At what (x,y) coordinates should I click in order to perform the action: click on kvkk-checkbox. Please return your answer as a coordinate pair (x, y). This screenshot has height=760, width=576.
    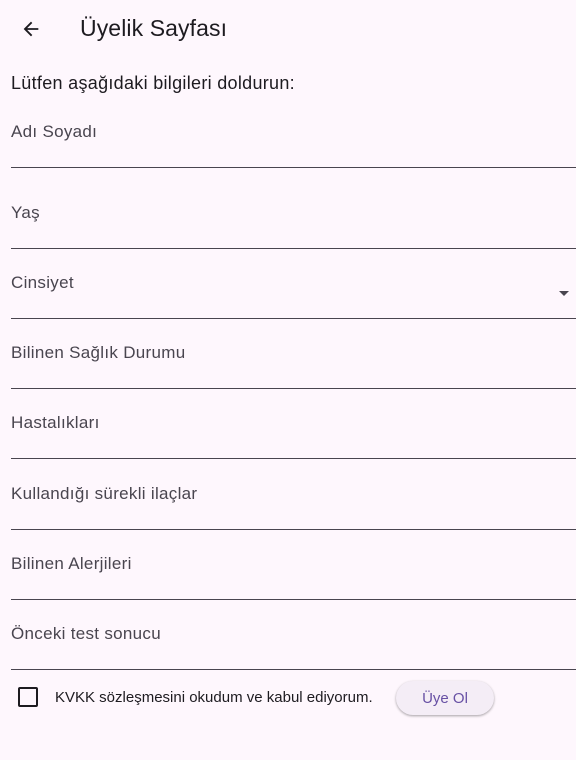
    Looking at the image, I should click on (28, 697).